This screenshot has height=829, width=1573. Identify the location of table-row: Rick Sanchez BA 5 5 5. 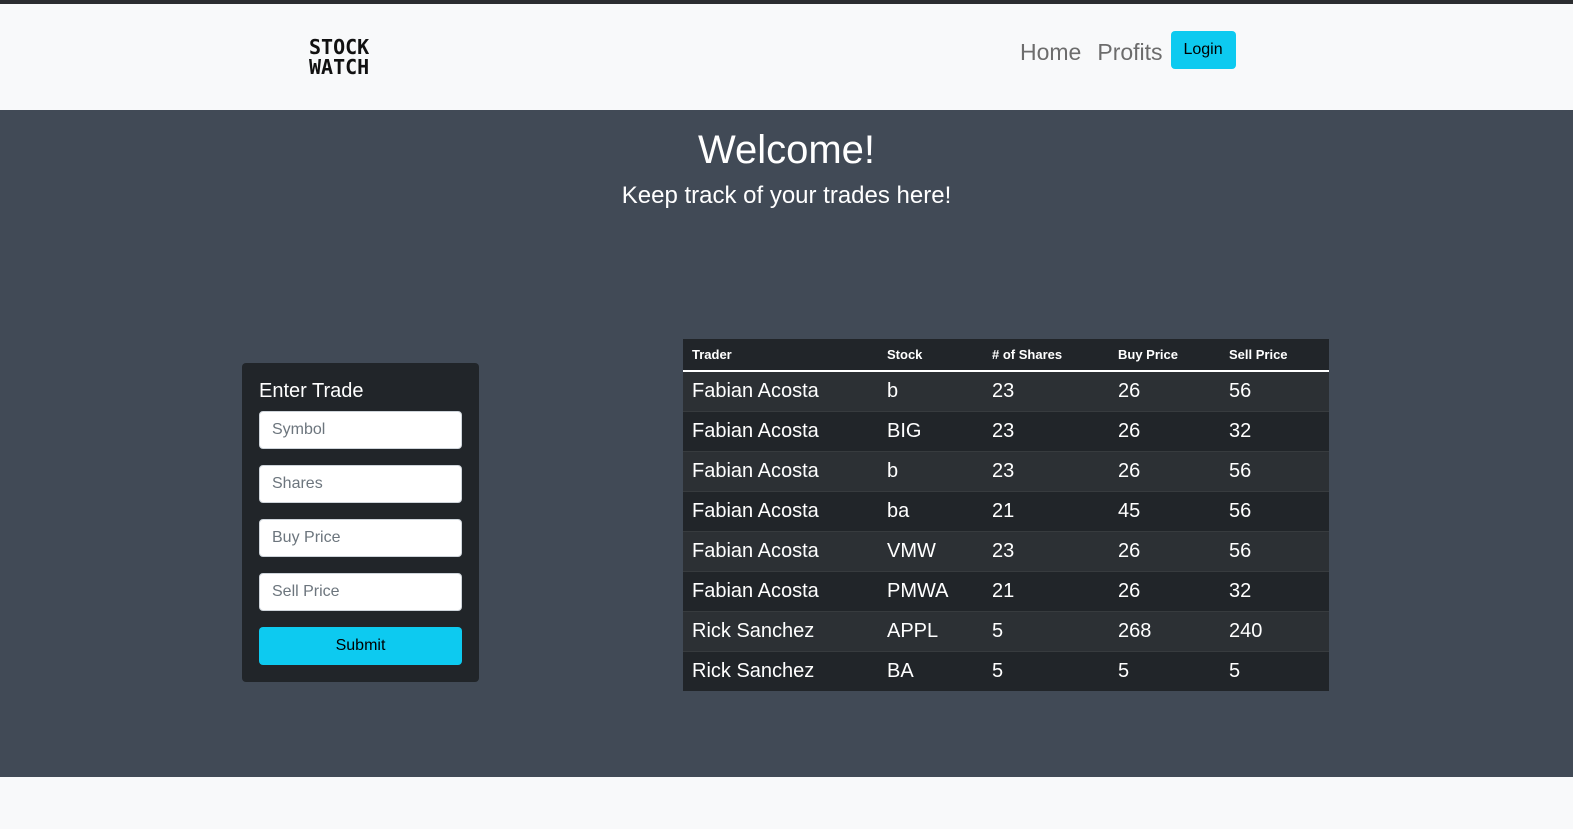
(1006, 670).